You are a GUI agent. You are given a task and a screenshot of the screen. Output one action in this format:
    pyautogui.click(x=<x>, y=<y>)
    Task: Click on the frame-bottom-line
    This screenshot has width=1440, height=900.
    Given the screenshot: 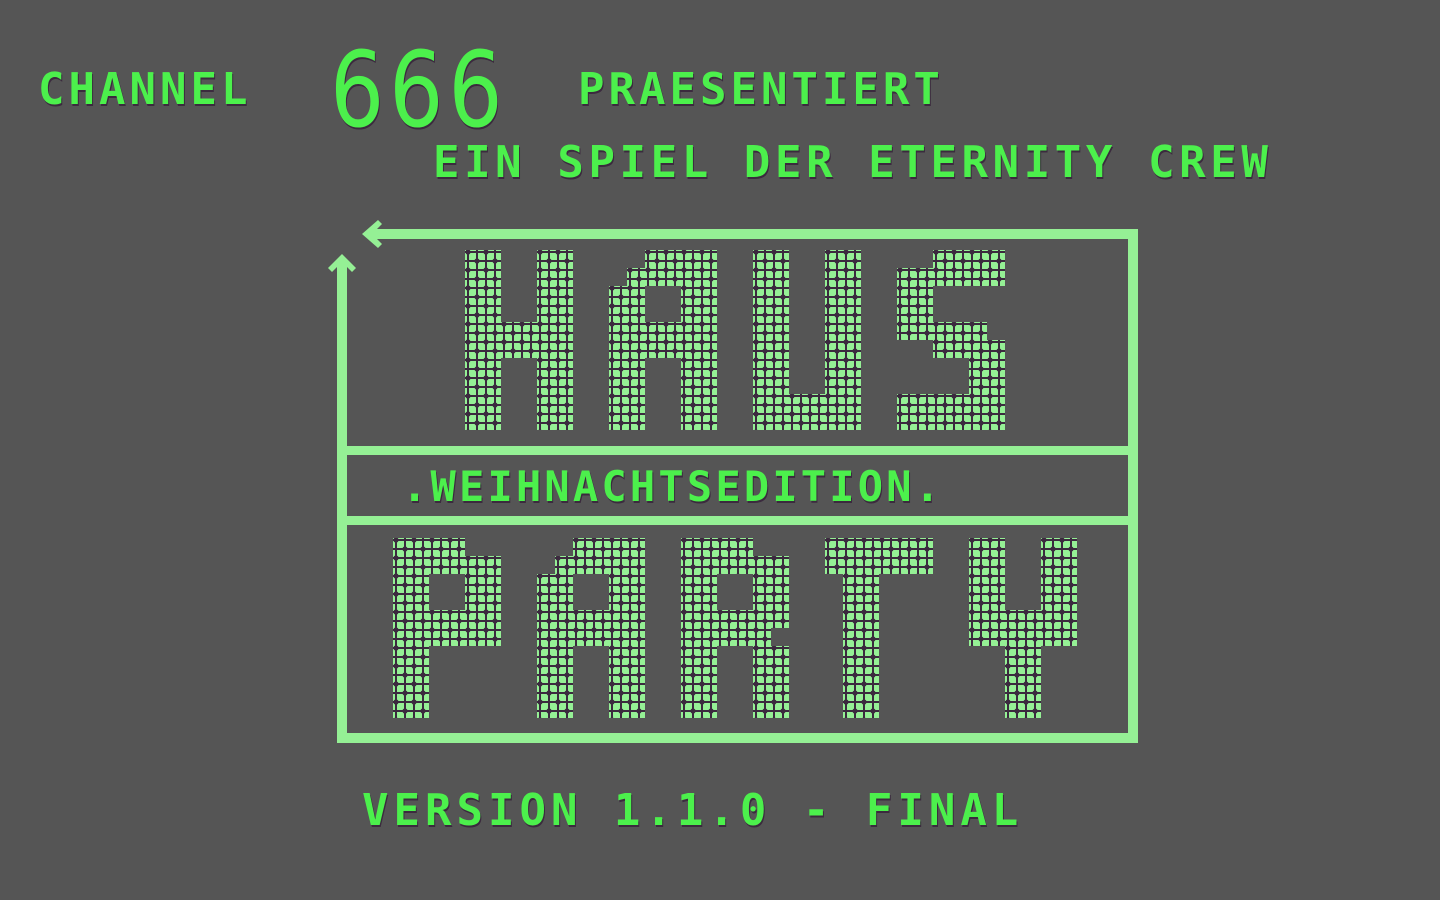 What is the action you would take?
    pyautogui.click(x=737, y=738)
    